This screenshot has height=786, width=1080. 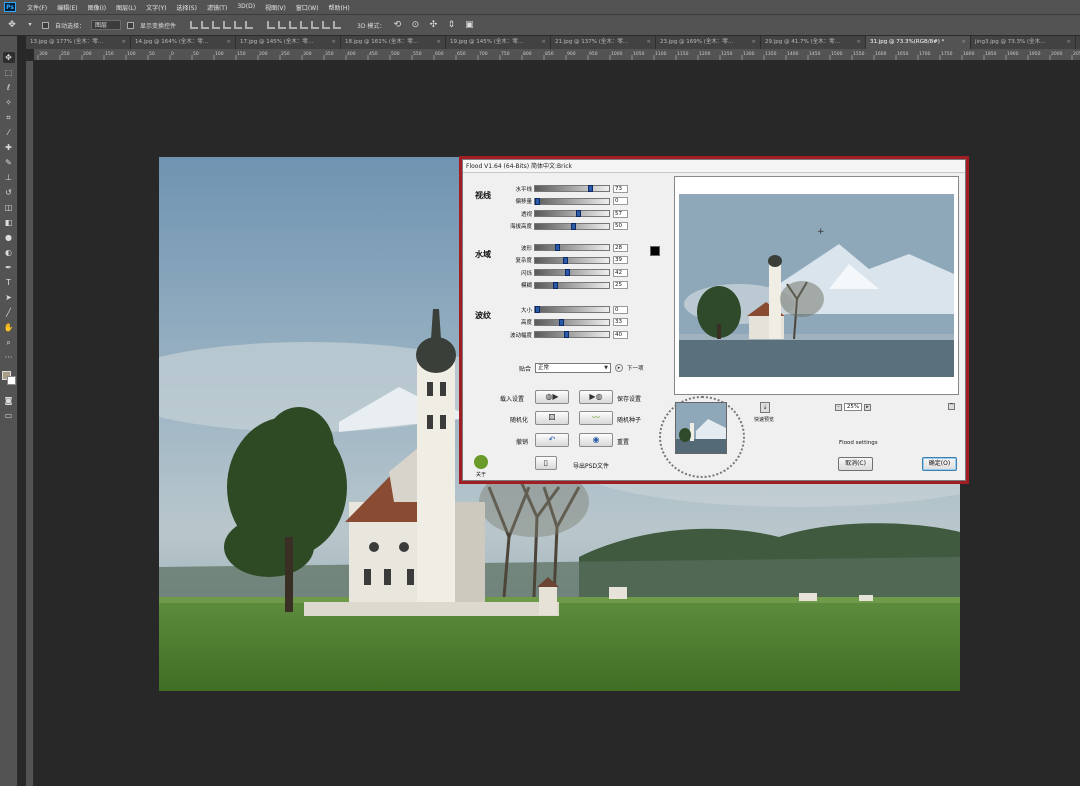 What do you see at coordinates (620, 272) in the screenshot?
I see `slider-value-field: 42` at bounding box center [620, 272].